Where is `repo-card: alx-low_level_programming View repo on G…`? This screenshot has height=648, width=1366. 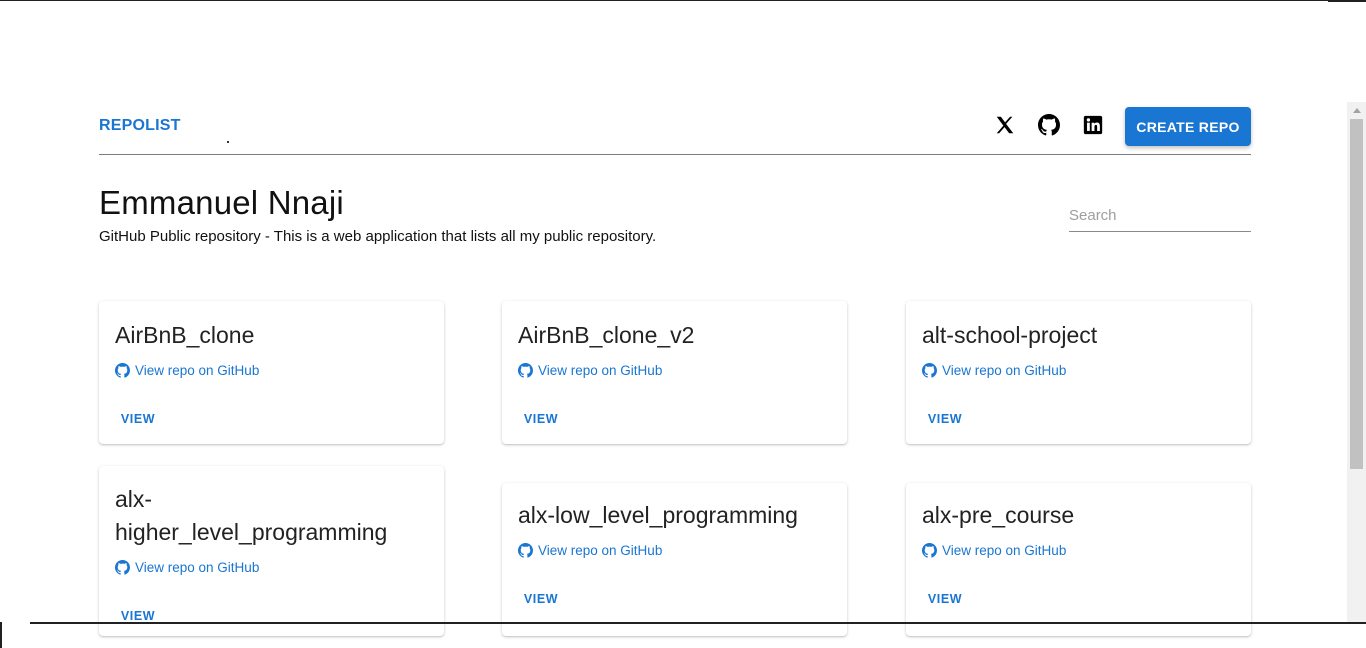 repo-card: alx-low_level_programming View repo on G… is located at coordinates (674, 559).